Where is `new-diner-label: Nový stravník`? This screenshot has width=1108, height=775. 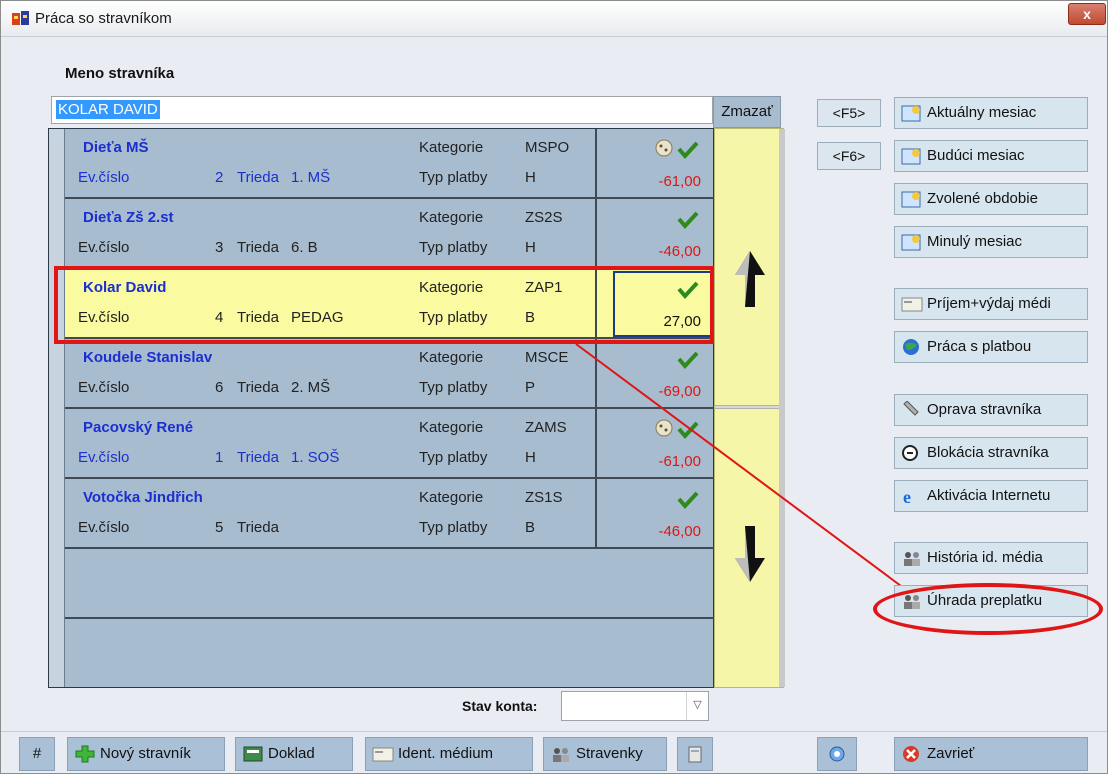 new-diner-label: Nový stravník is located at coordinates (145, 753).